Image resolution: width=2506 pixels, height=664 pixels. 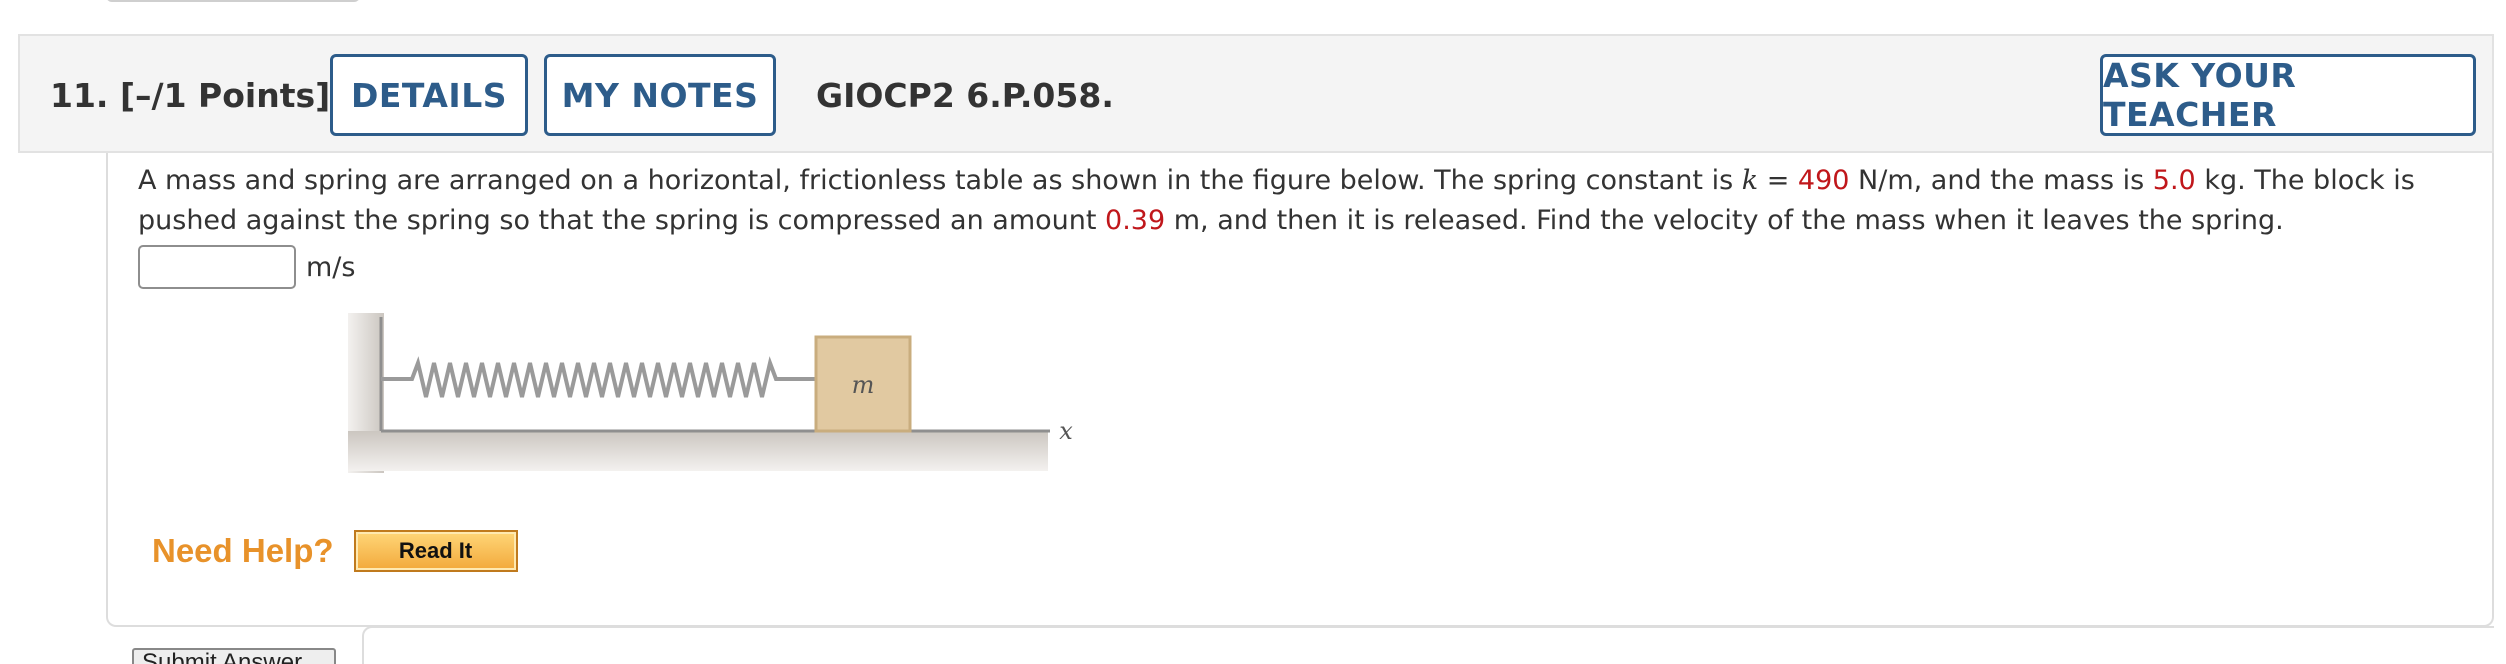 What do you see at coordinates (660, 95) in the screenshot?
I see `my-notes-button: MY NOTES` at bounding box center [660, 95].